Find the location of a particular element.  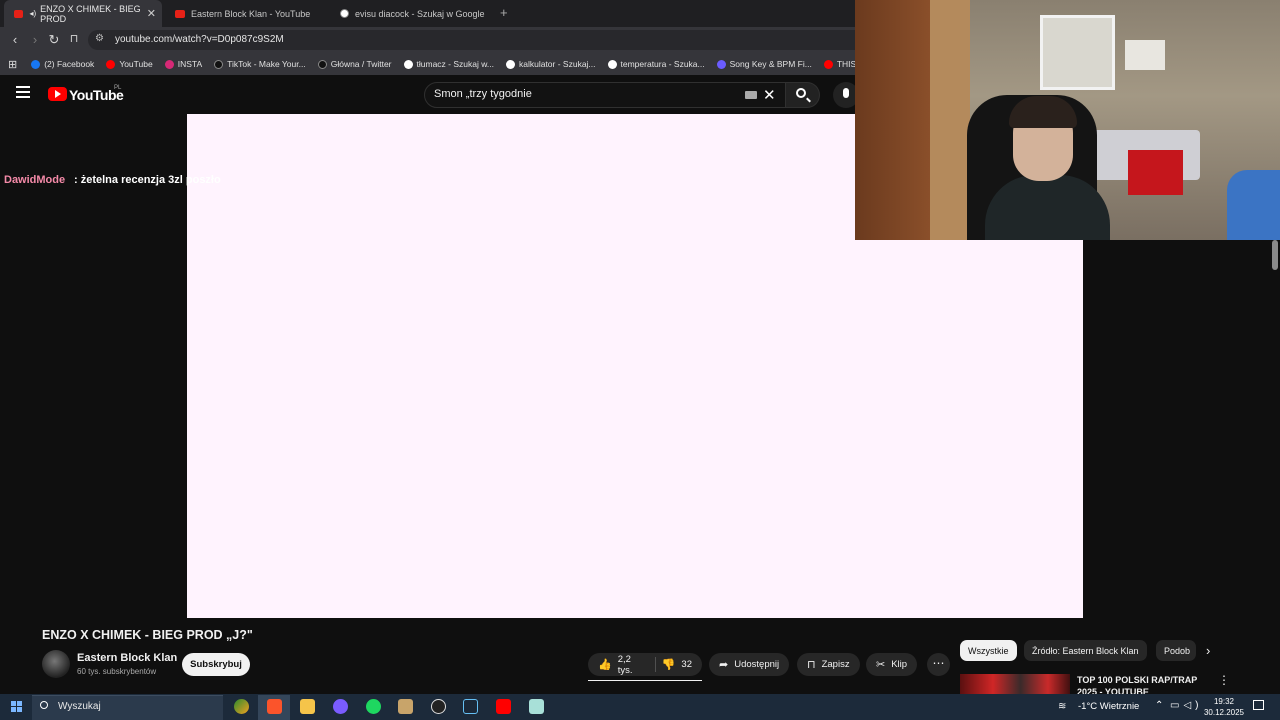

bookmark-save-icon: ⊓ is located at coordinates (811, 665).